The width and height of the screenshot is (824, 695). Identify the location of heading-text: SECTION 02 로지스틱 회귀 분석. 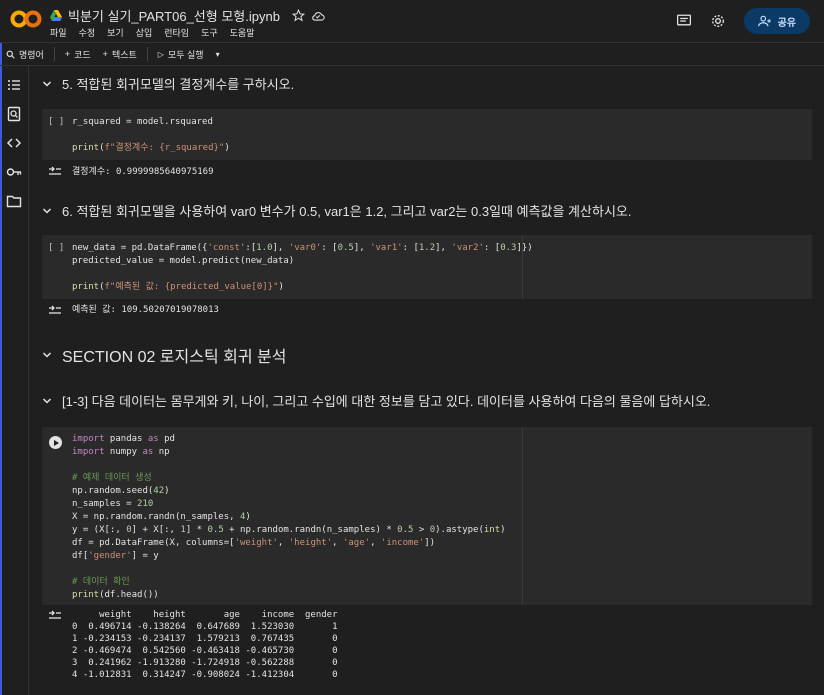
(174, 357).